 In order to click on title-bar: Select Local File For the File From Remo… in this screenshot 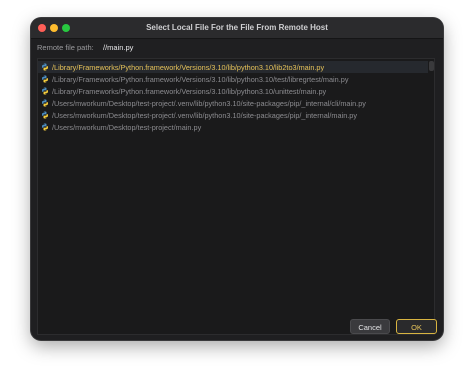, I will do `click(237, 28)`.